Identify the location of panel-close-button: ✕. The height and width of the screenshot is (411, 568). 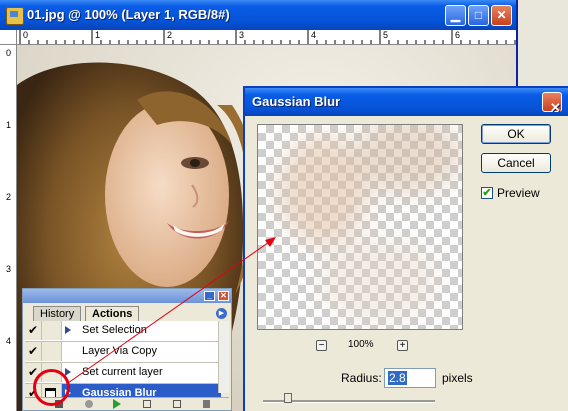
(223, 296).